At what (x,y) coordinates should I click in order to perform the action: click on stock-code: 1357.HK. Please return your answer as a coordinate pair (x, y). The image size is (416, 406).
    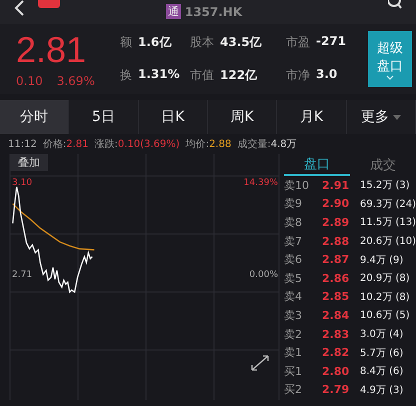
    Looking at the image, I should click on (213, 11).